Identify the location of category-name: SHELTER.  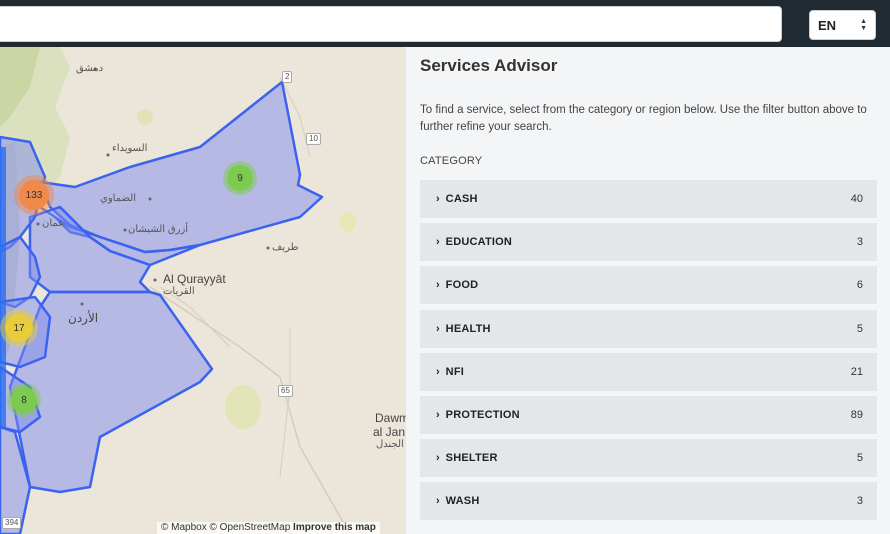
(471, 458).